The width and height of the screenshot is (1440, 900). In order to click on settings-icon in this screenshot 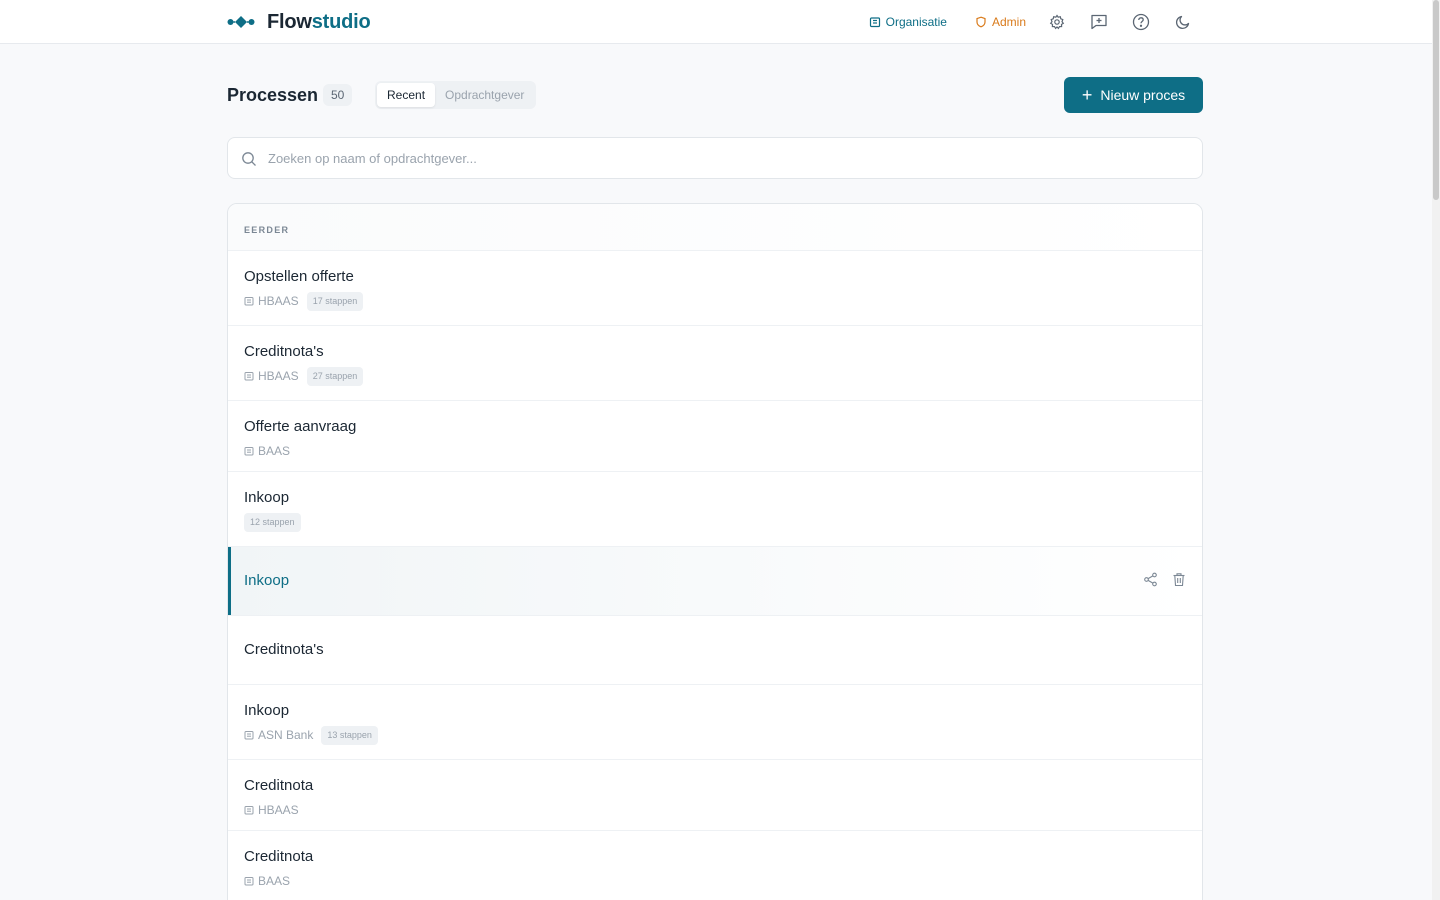, I will do `click(1057, 22)`.